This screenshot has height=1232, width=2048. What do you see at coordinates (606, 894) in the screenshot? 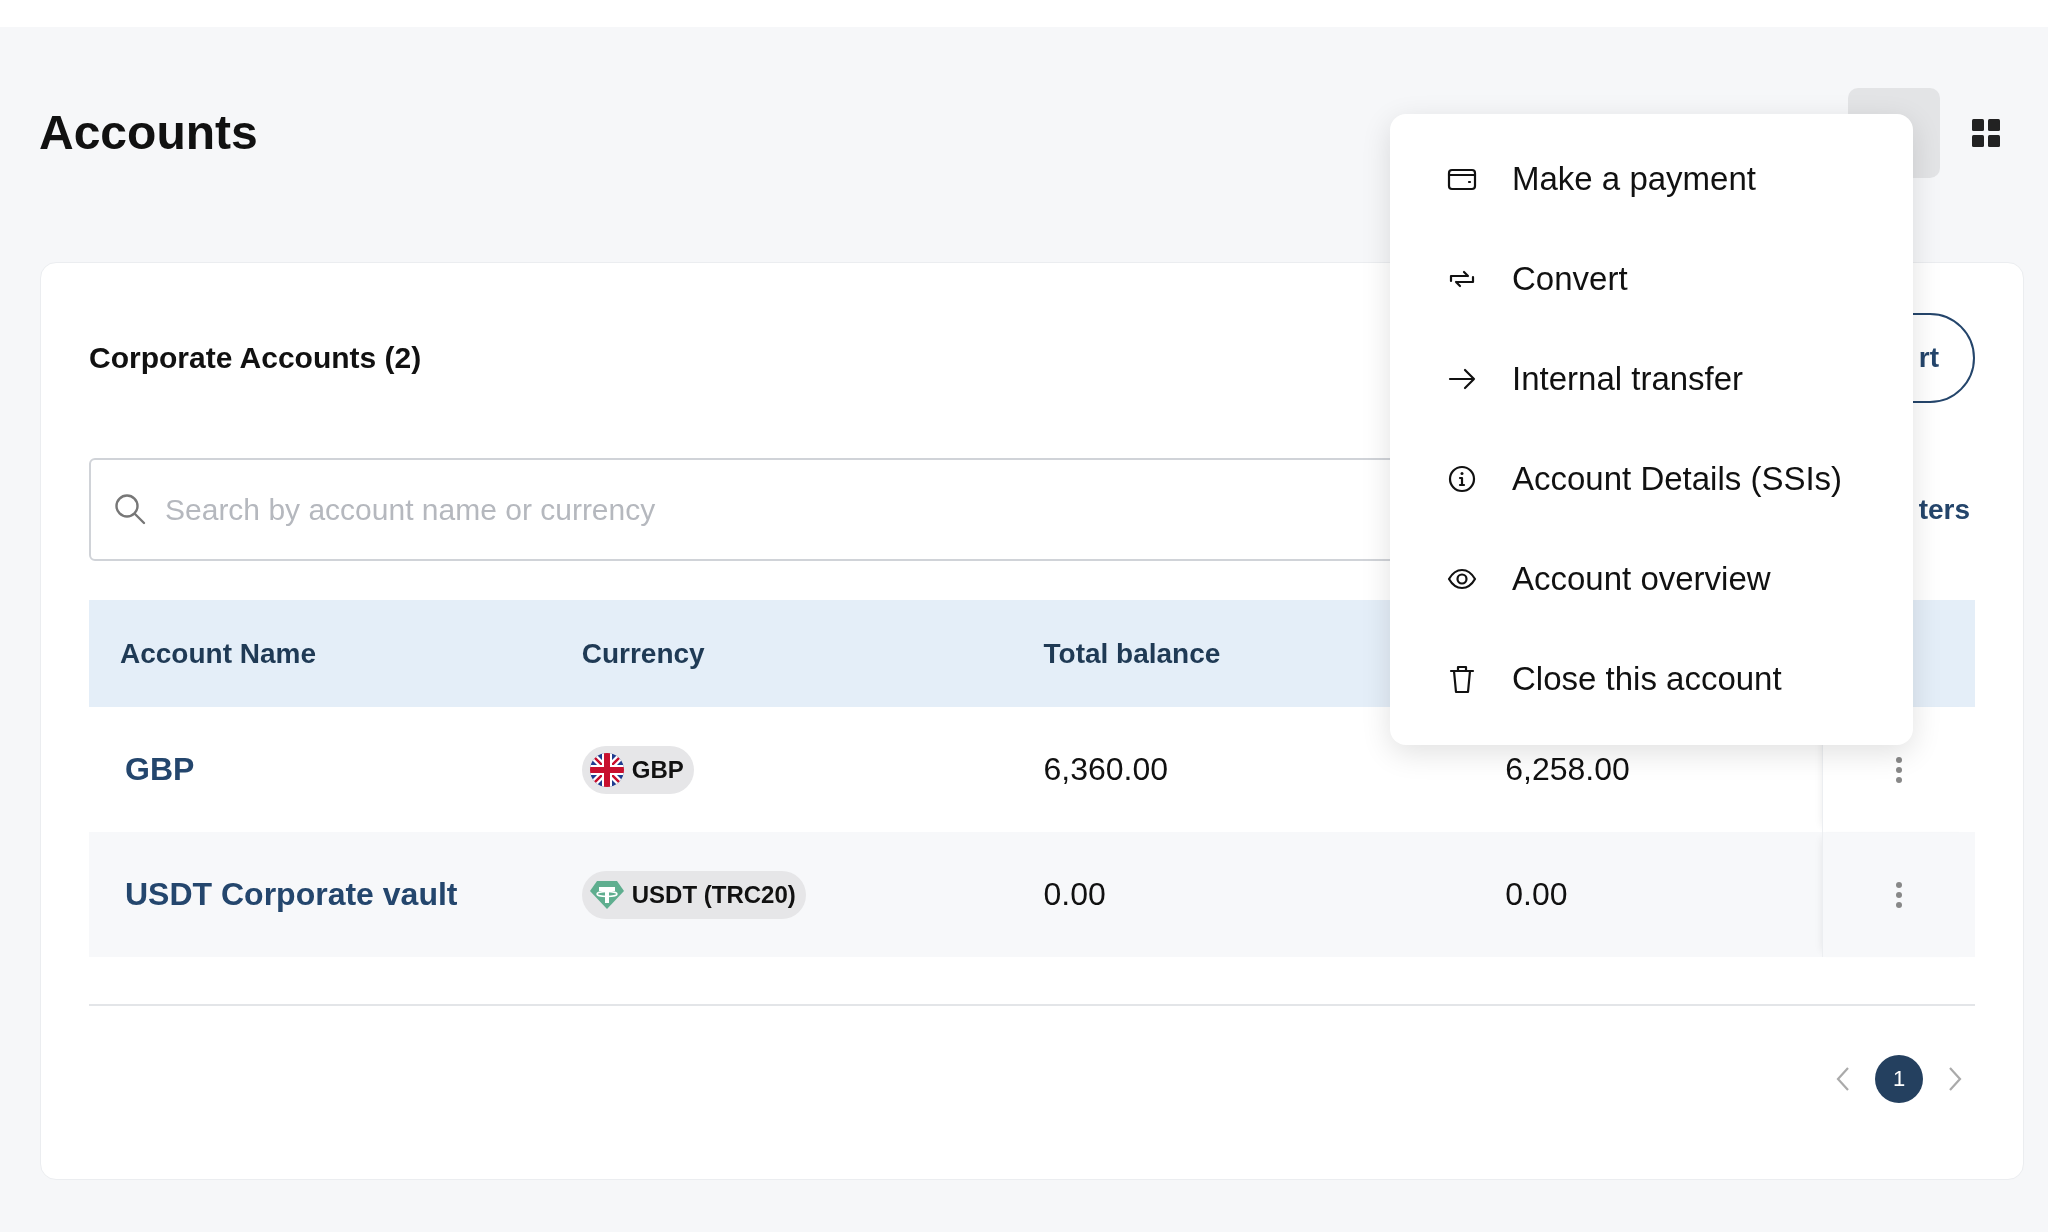
I see `tether-icon` at bounding box center [606, 894].